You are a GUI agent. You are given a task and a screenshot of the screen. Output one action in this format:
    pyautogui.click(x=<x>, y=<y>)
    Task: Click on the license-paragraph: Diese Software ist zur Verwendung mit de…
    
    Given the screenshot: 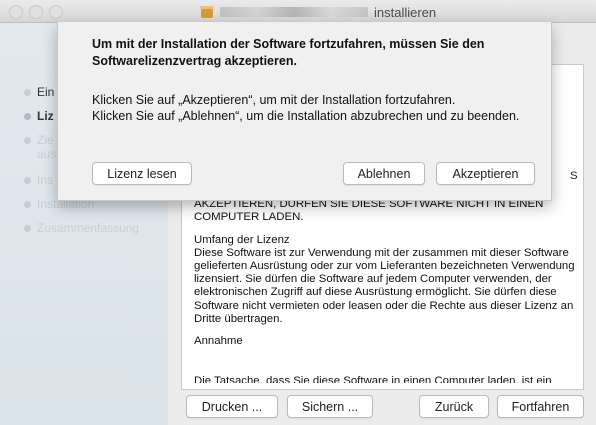 What is the action you would take?
    pyautogui.click(x=384, y=285)
    